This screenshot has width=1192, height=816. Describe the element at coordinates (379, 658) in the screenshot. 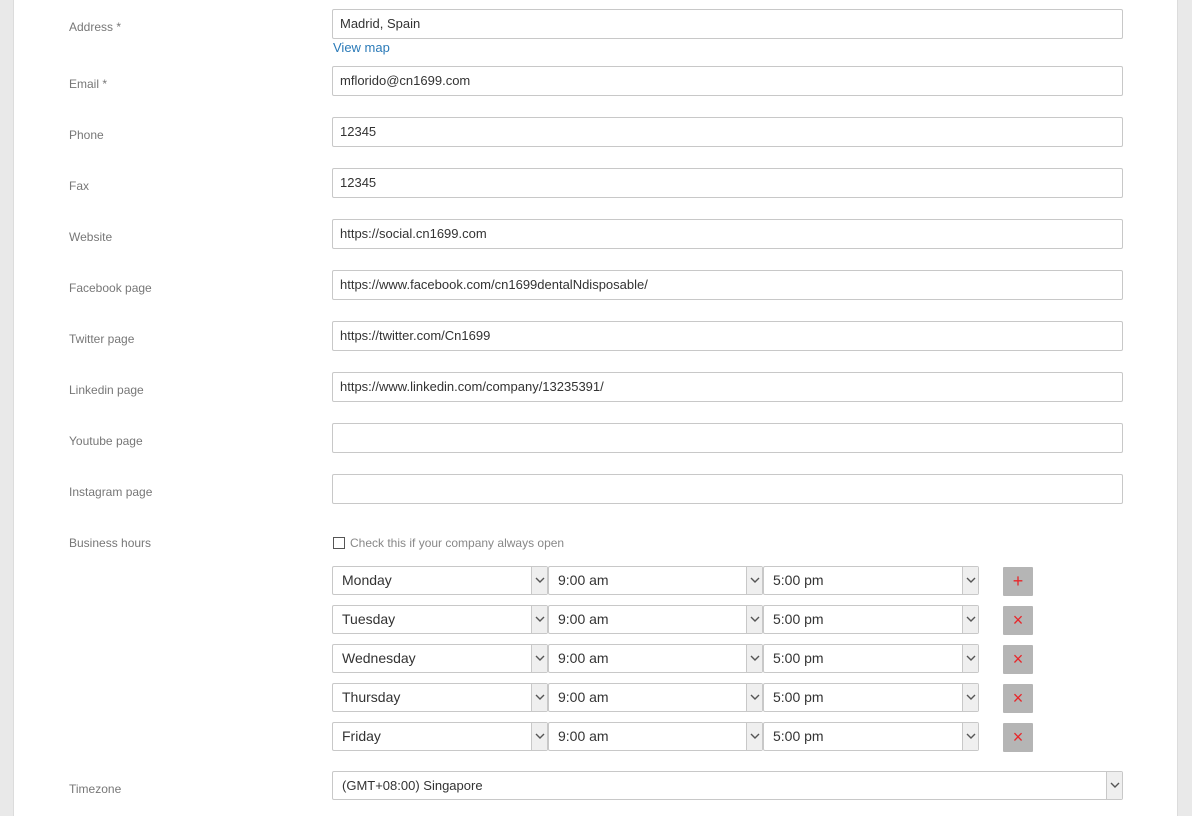

I see `day-select-value: Wednesday` at that location.